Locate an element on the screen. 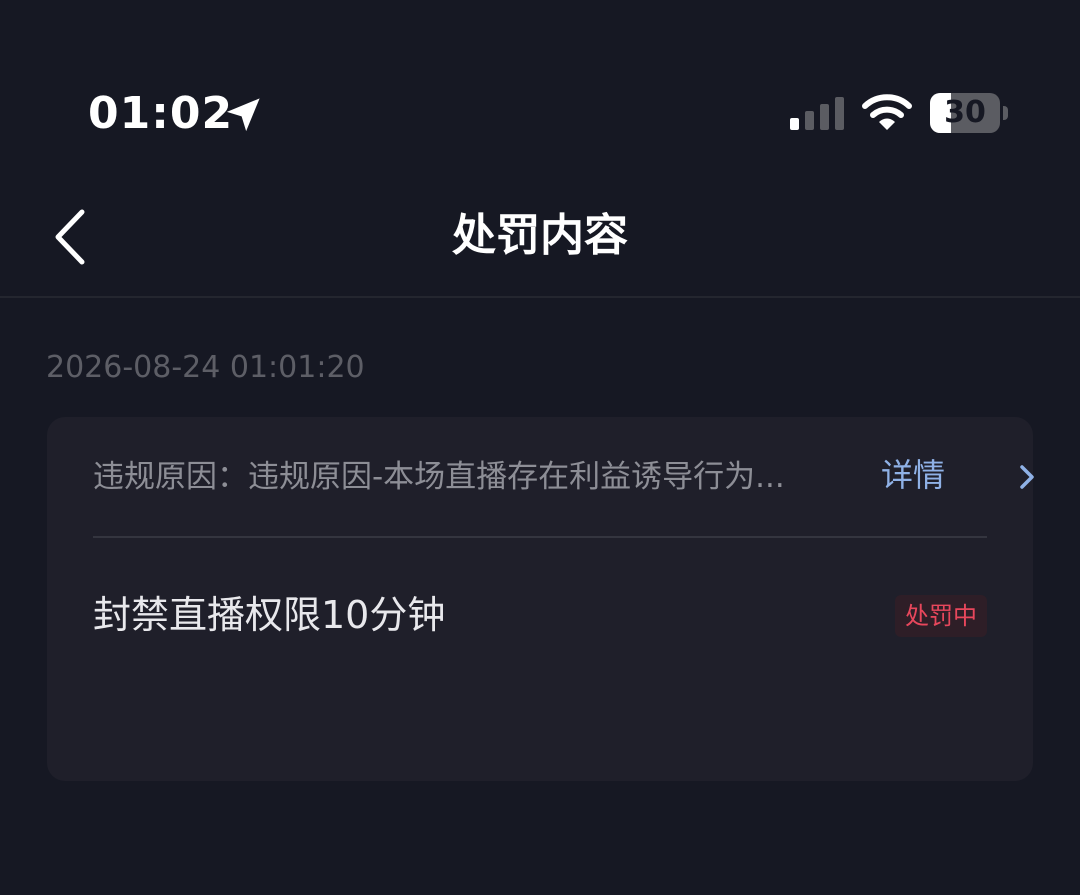 The image size is (1080, 895). card-divider is located at coordinates (540, 537).